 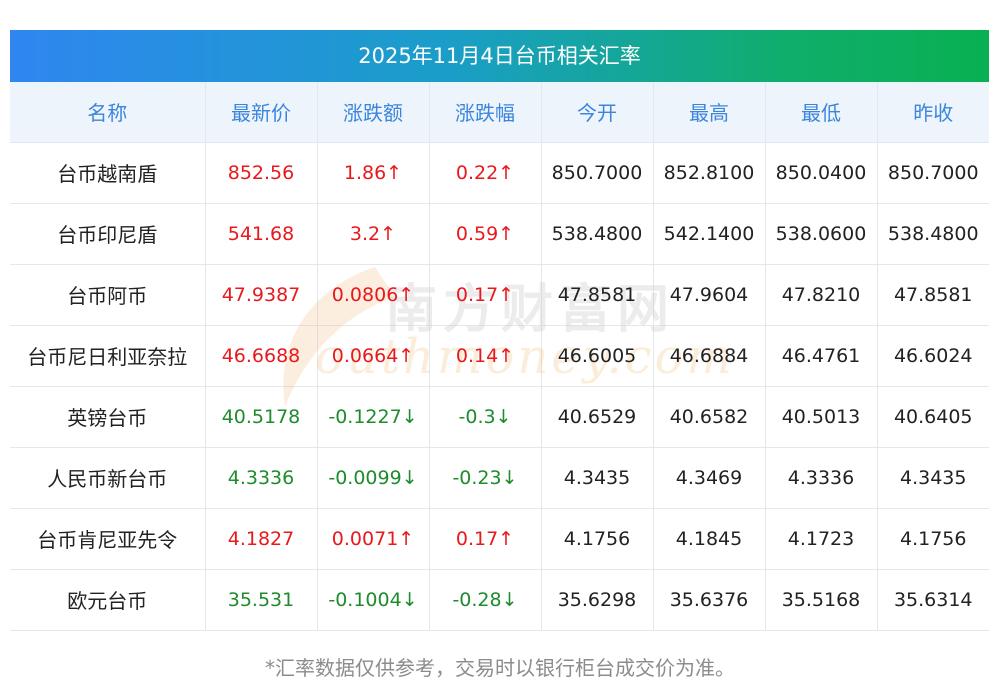 I want to click on cell-name: 英镑台币, so click(x=108, y=417).